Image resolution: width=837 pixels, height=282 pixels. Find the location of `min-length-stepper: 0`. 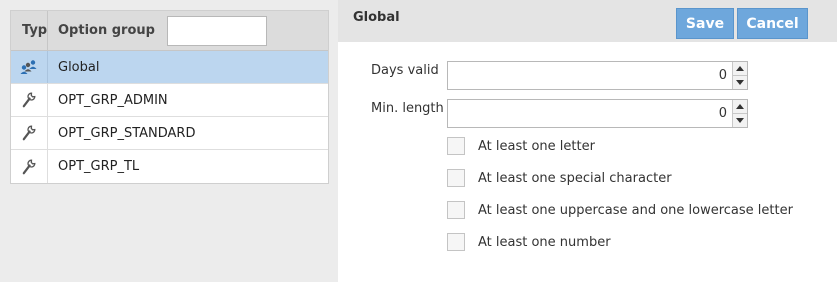

min-length-stepper: 0 is located at coordinates (597, 113).